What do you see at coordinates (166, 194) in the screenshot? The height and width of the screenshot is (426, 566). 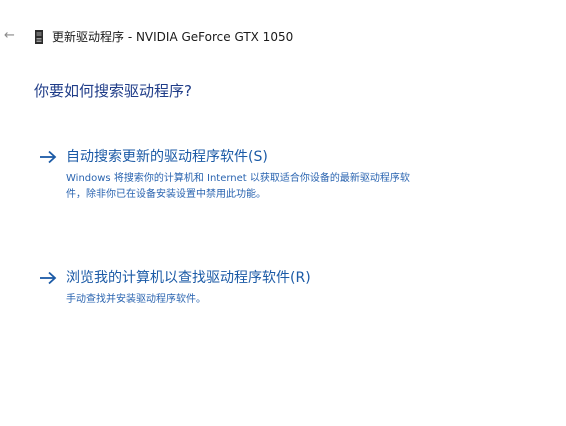 I see `auto-search-description-line-2: 件，除非你已在设备安装设置中禁用此功能。` at bounding box center [166, 194].